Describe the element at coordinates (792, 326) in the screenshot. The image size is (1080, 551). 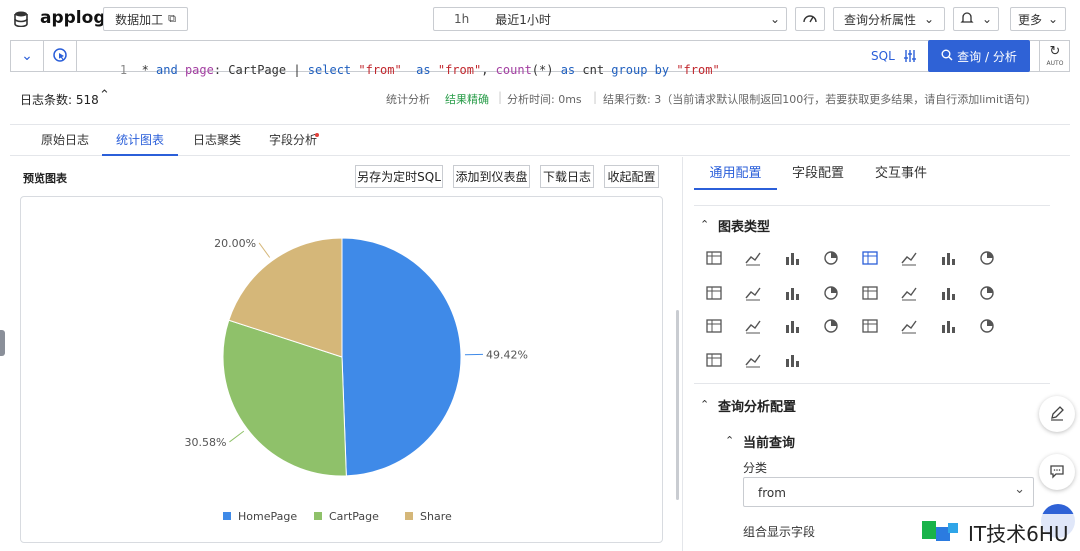
I see `treemap-icon` at that location.